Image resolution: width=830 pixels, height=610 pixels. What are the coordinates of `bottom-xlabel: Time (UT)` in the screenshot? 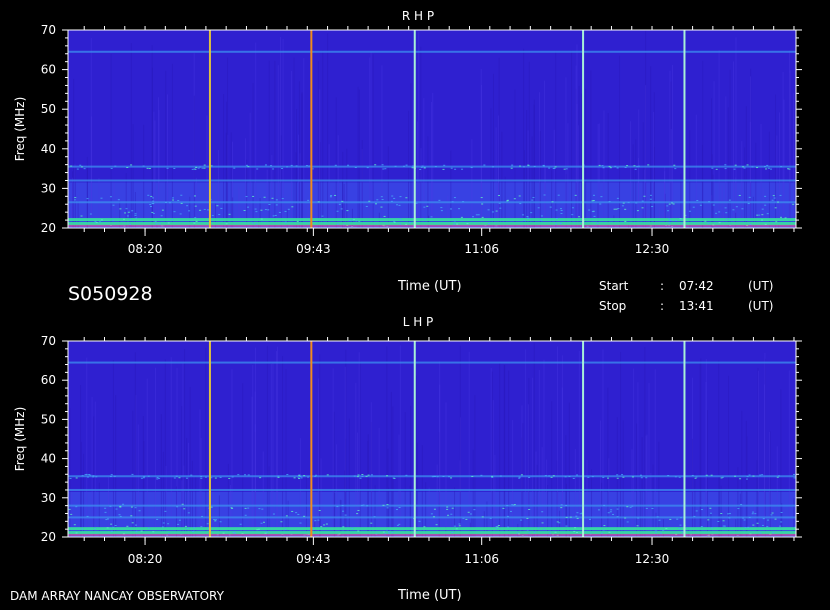 It's located at (430, 595).